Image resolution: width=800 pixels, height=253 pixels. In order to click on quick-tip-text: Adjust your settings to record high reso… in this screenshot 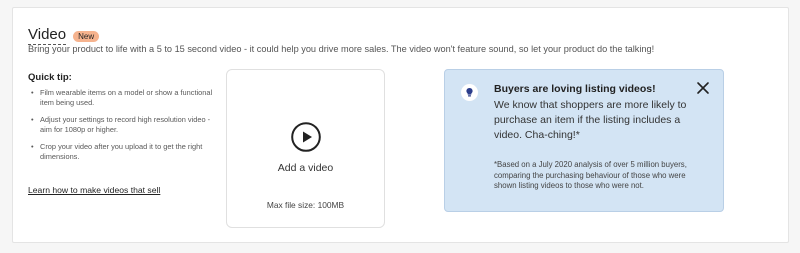, I will do `click(125, 124)`.